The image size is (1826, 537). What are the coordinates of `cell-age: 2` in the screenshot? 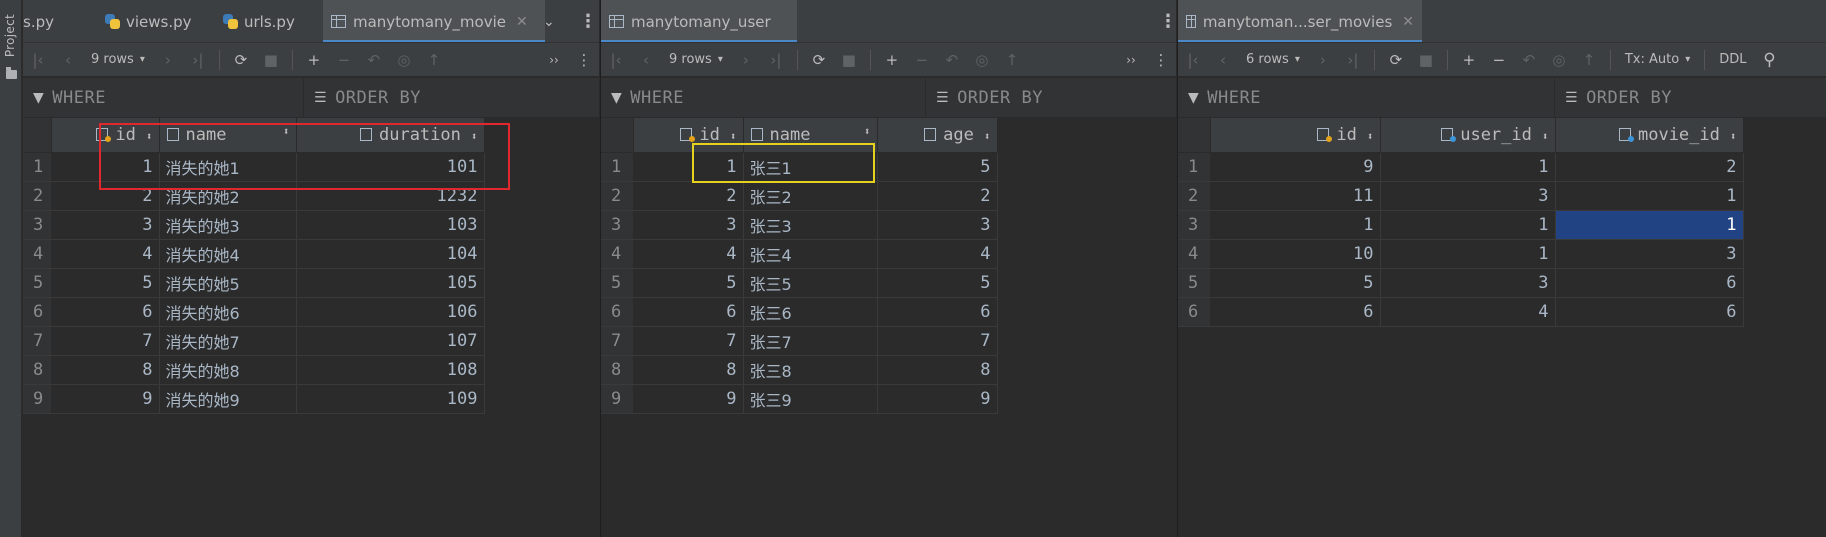 It's located at (937, 196).